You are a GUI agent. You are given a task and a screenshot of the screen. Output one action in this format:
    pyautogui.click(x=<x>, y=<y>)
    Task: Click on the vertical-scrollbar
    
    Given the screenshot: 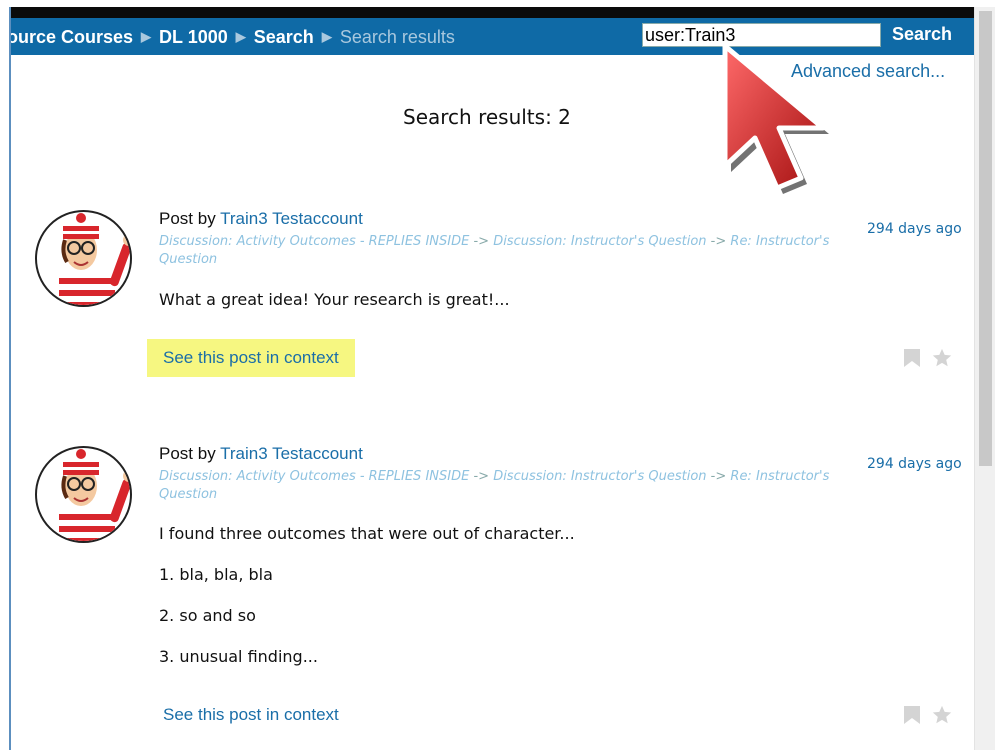 What is the action you would take?
    pyautogui.click(x=984, y=378)
    